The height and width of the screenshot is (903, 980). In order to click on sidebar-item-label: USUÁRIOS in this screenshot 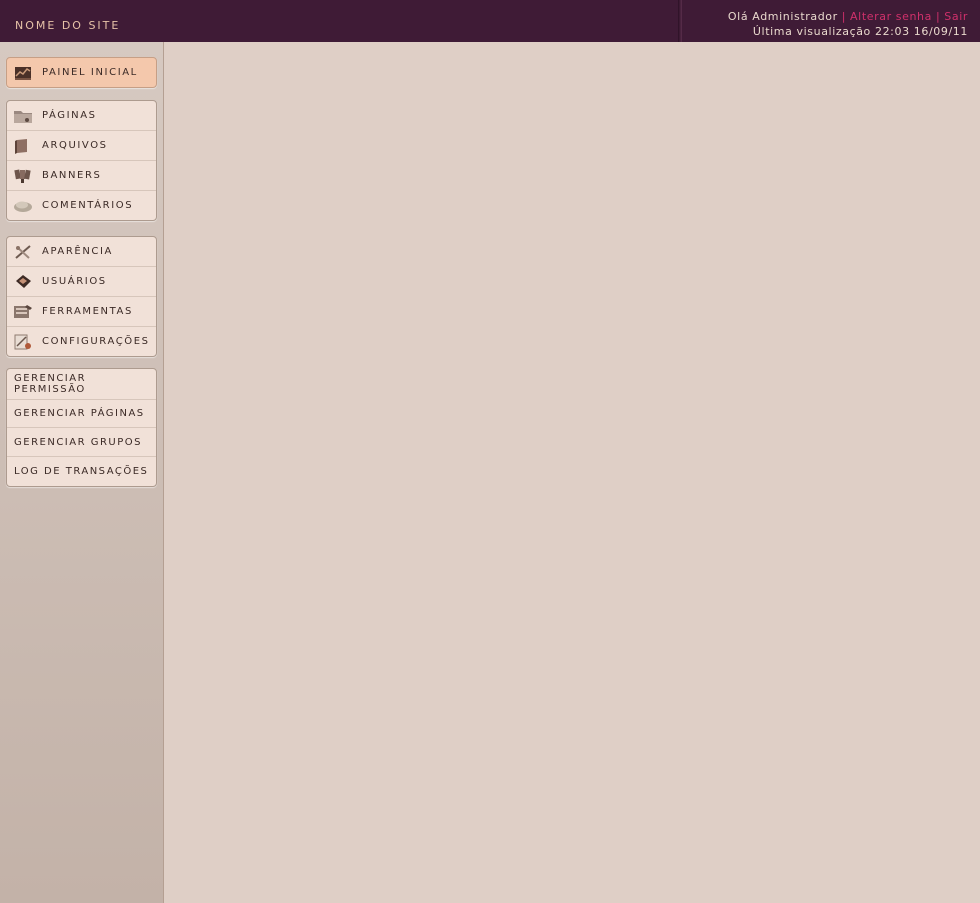, I will do `click(74, 281)`.